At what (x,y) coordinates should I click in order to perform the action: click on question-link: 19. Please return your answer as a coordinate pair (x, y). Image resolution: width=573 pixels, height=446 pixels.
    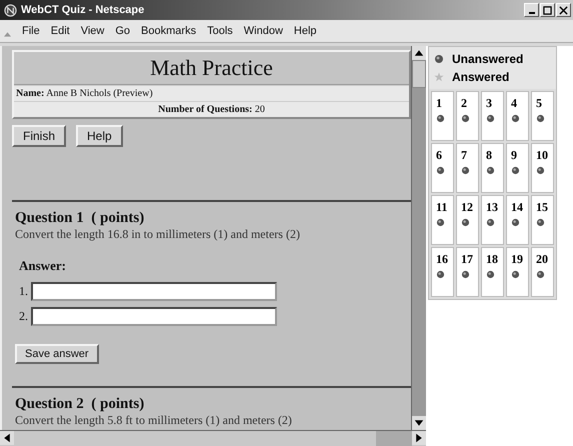
    Looking at the image, I should click on (517, 272).